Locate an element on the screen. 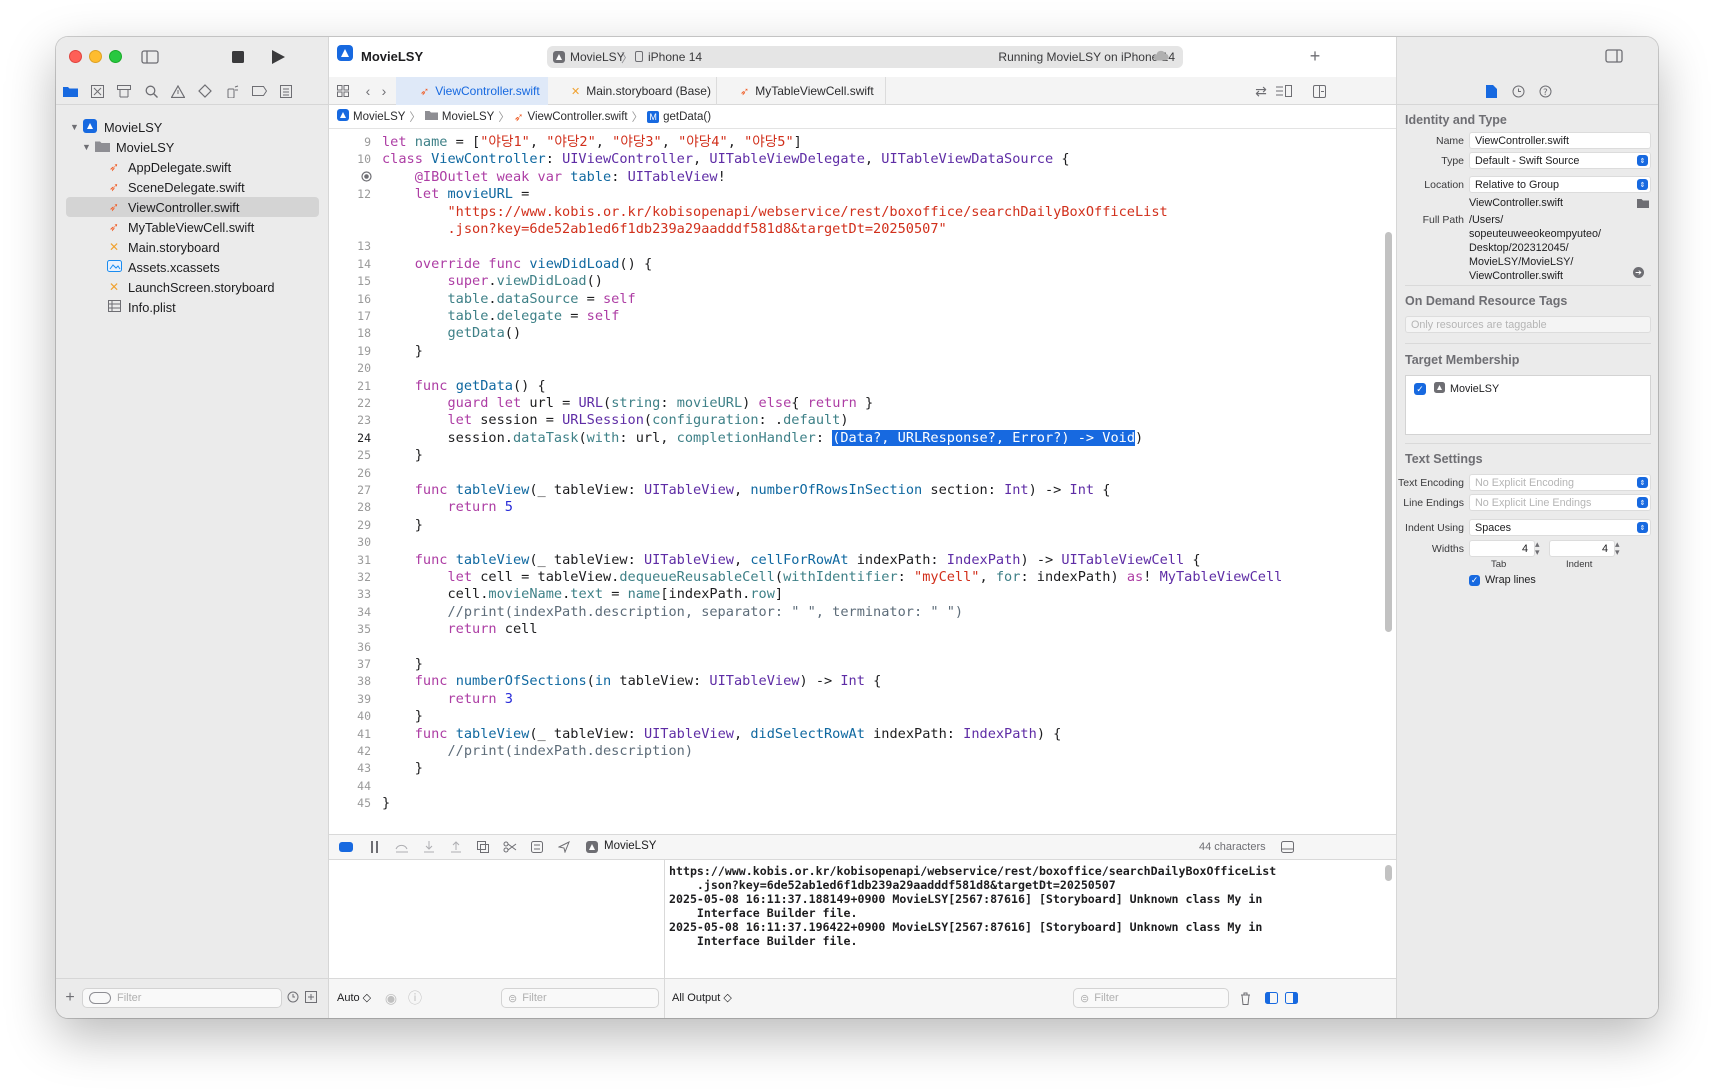  step-into-icon is located at coordinates (429, 847).